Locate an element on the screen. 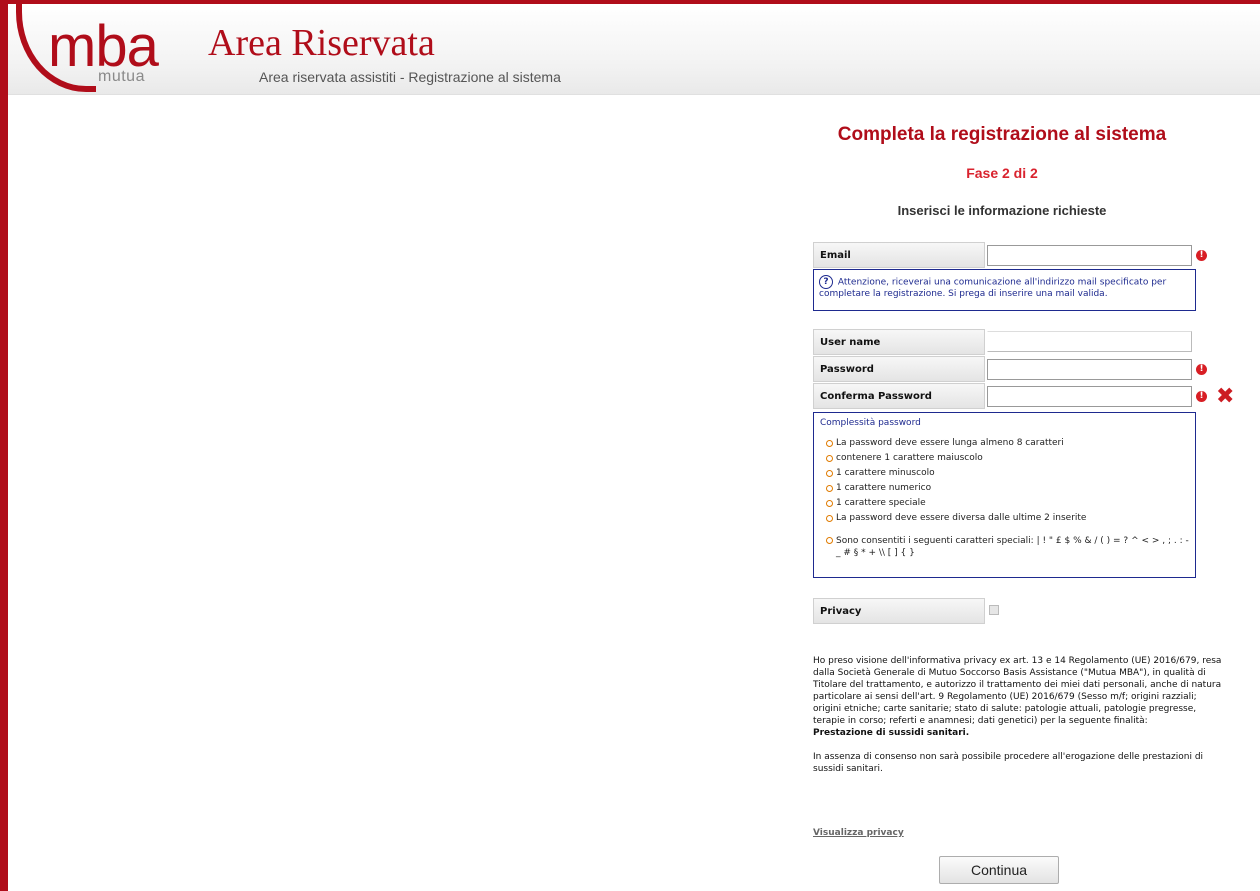 This screenshot has width=1260, height=891. page-title: Completa la registrazione al sistema is located at coordinates (1002, 134).